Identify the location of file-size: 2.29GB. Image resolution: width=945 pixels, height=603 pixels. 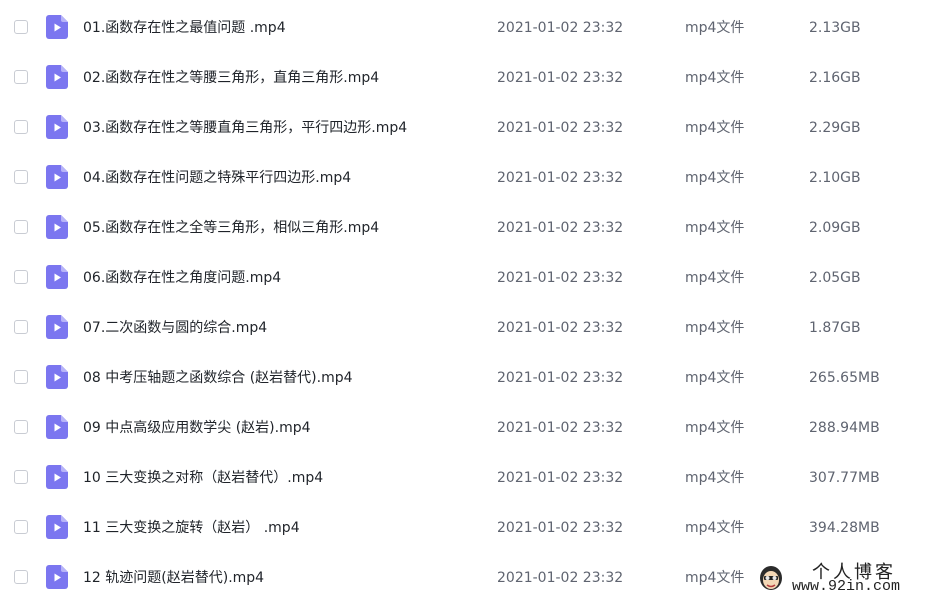
(835, 128).